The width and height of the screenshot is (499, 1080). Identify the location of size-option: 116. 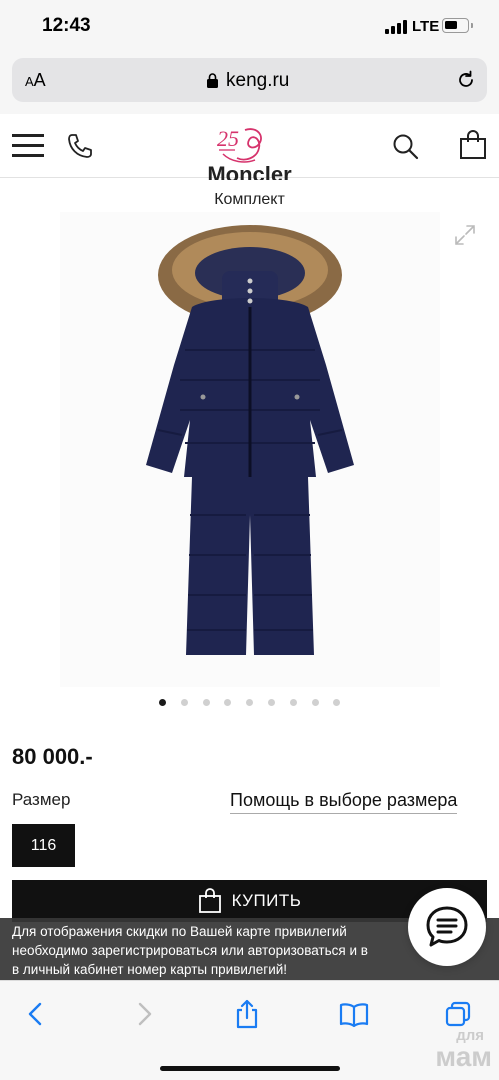
(43, 845).